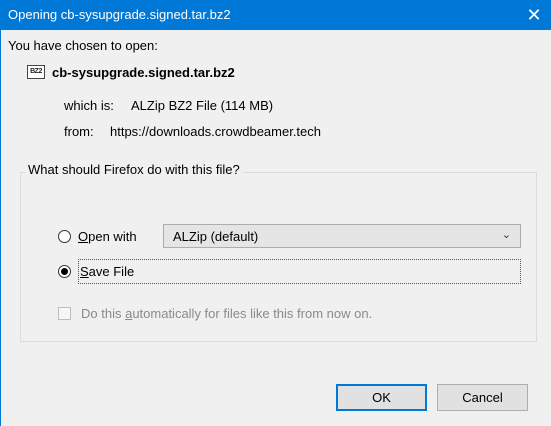 Image resolution: width=551 pixels, height=426 pixels. What do you see at coordinates (216, 131) in the screenshot?
I see `file-source-url: https://downloads.crowdbeamer.tech` at bounding box center [216, 131].